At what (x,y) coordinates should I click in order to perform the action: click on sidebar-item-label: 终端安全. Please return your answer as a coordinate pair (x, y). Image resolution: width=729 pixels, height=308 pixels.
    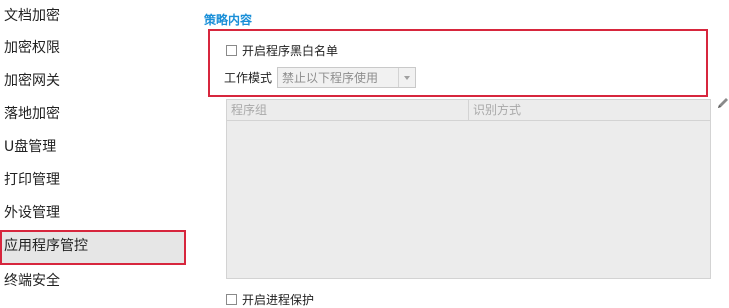
    Looking at the image, I should click on (32, 281).